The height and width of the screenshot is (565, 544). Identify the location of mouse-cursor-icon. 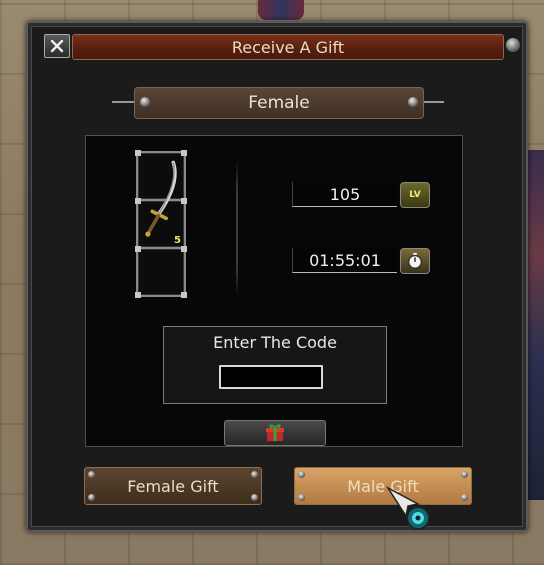
(408, 508).